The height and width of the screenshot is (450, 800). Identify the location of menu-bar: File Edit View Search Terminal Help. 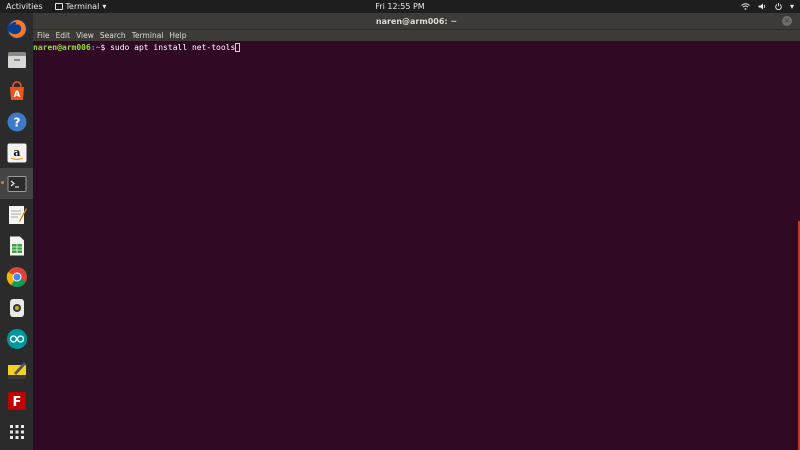
(416, 35).